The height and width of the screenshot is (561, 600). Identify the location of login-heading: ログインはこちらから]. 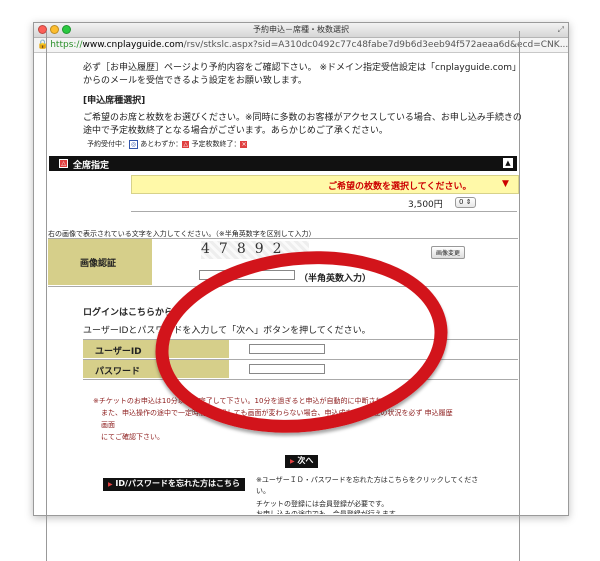
(130, 313).